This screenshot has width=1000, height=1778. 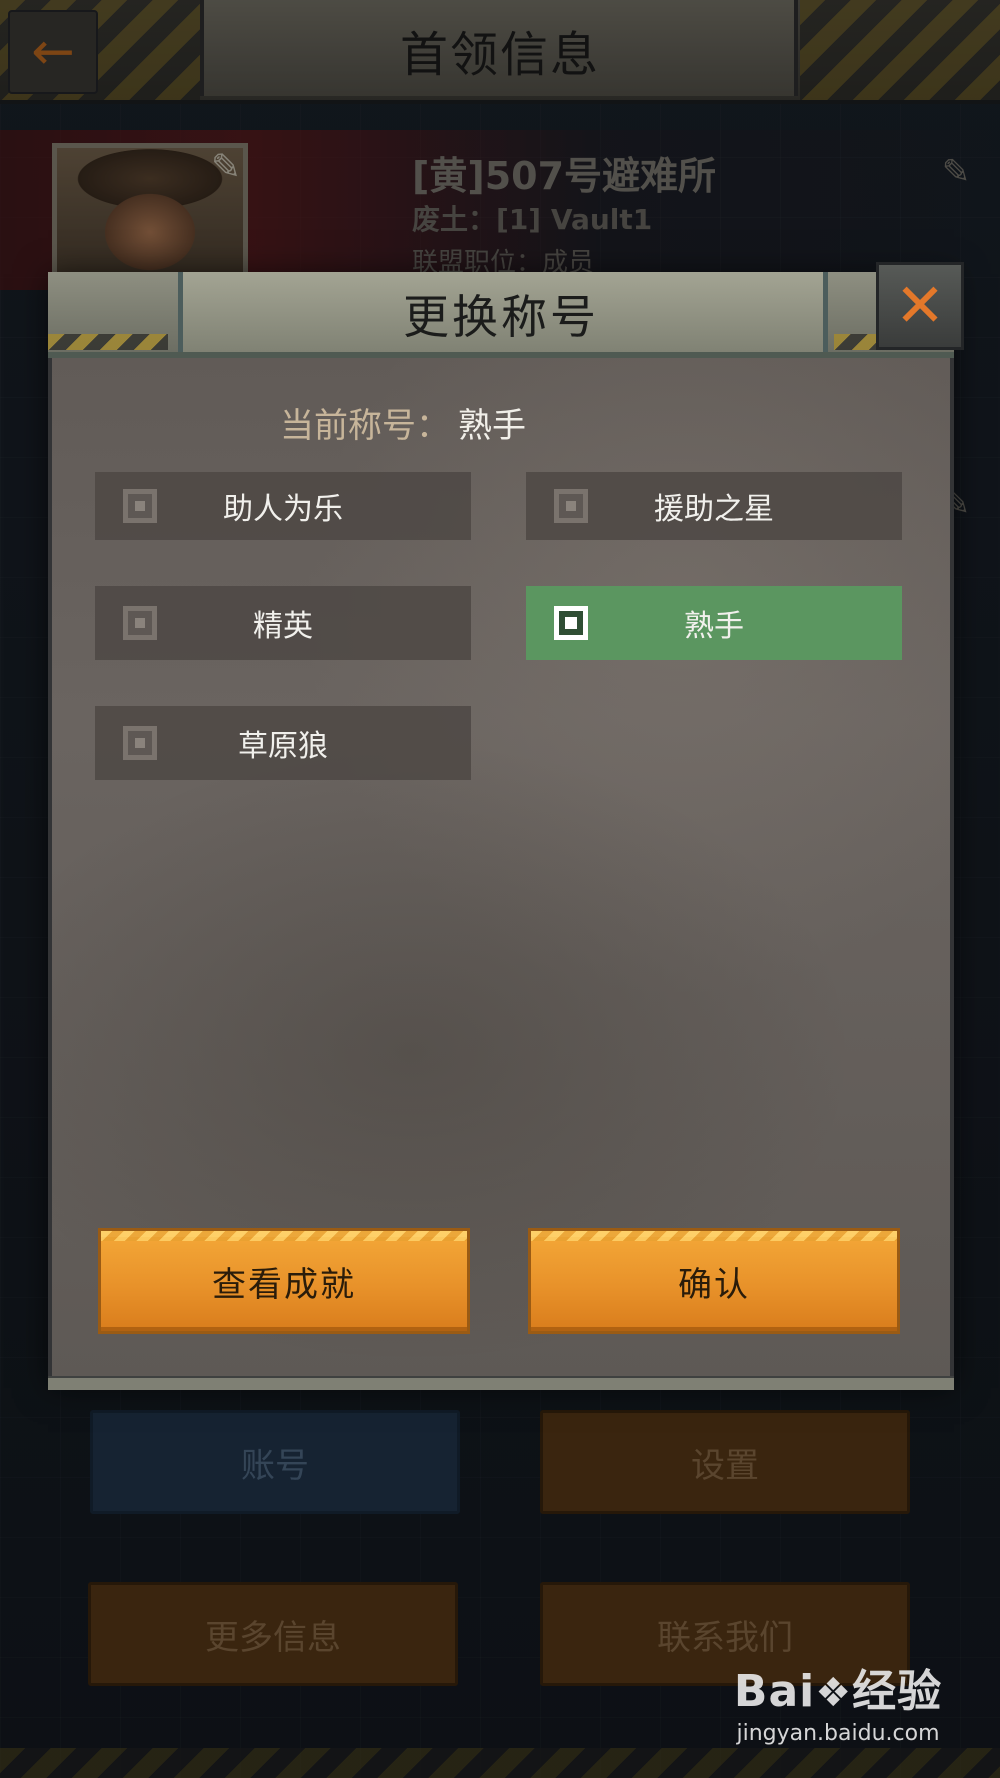 I want to click on current-title-value: 熟手, so click(x=492, y=426).